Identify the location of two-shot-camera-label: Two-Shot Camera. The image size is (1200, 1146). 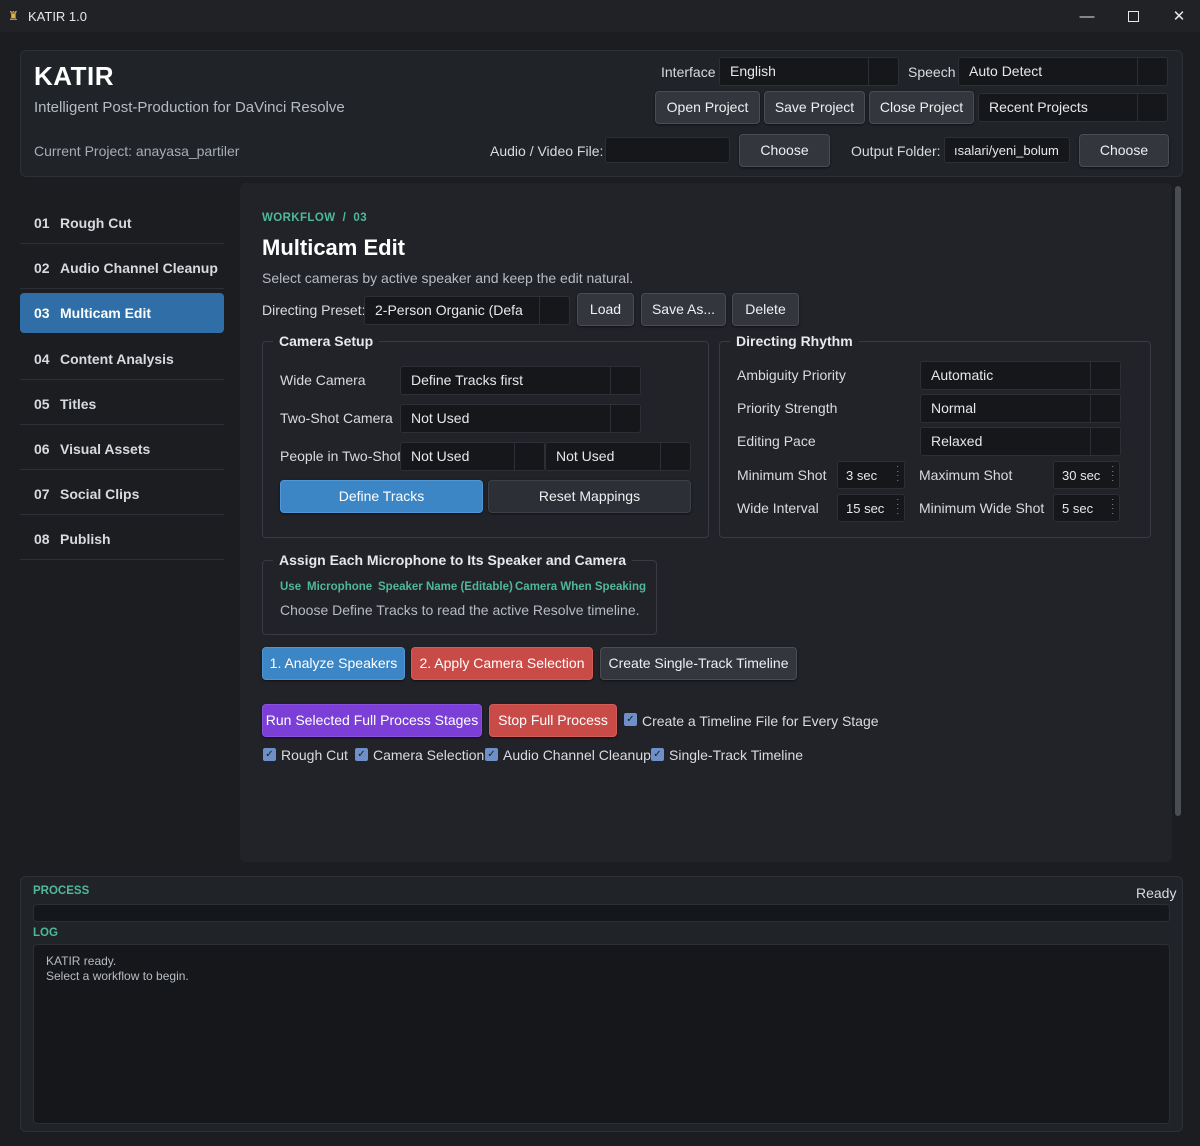
(336, 418).